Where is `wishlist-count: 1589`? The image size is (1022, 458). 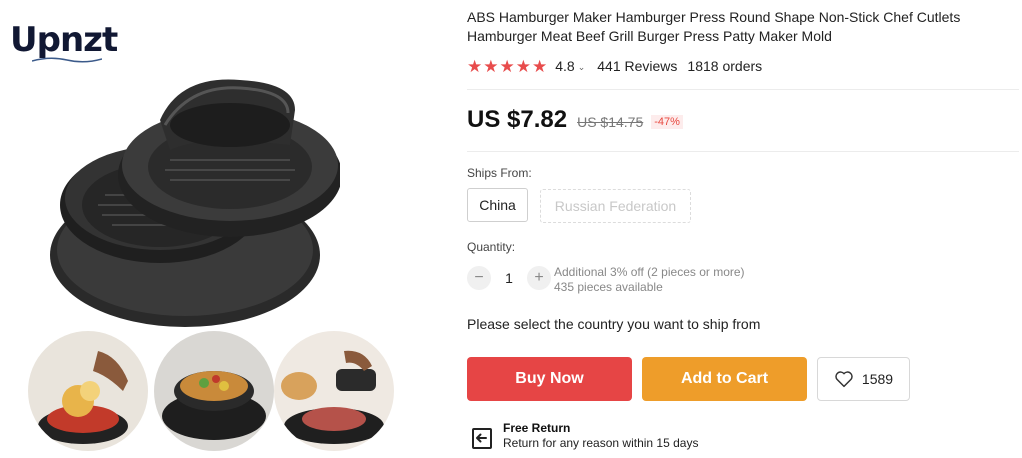
wishlist-count: 1589 is located at coordinates (877, 379).